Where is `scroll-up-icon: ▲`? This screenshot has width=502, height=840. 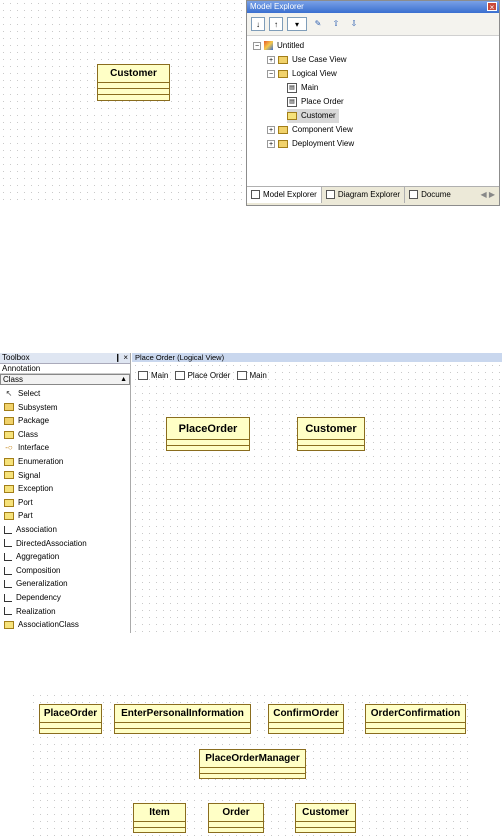
scroll-up-icon: ▲ is located at coordinates (123, 379).